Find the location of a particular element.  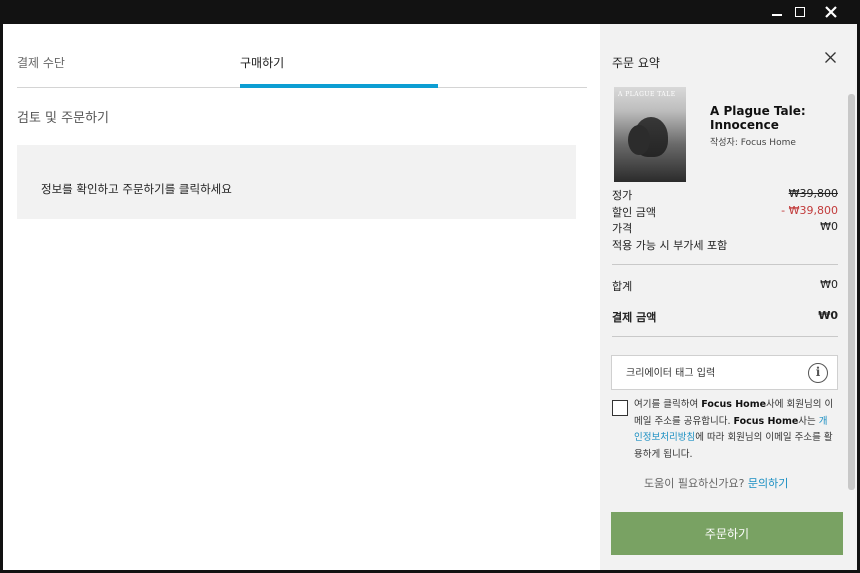

help-text: 도움이 필요하신가요? 문의하기 is located at coordinates (716, 483).